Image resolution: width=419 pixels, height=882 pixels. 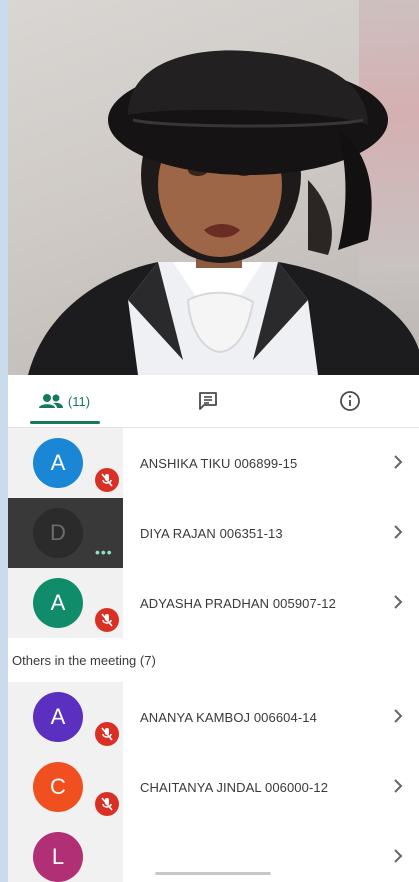 I want to click on tab-chat, so click(x=208, y=401).